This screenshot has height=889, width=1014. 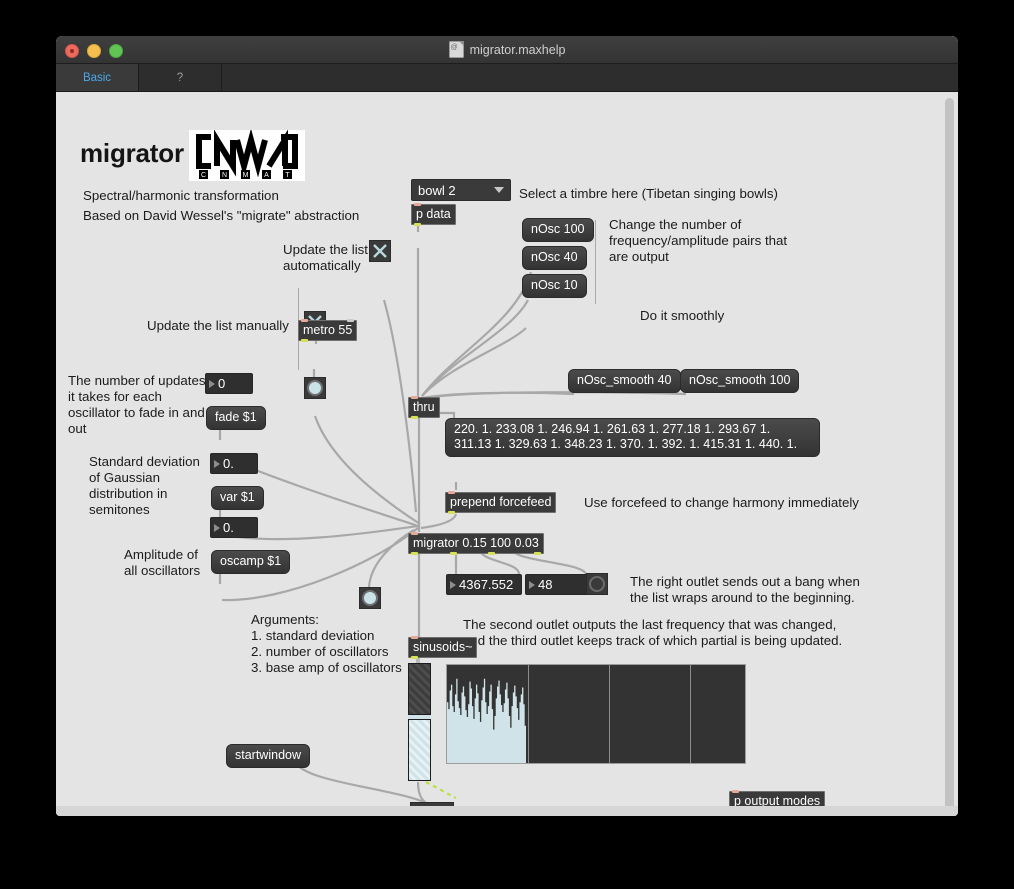 I want to click on tab-help: ?, so click(x=180, y=77).